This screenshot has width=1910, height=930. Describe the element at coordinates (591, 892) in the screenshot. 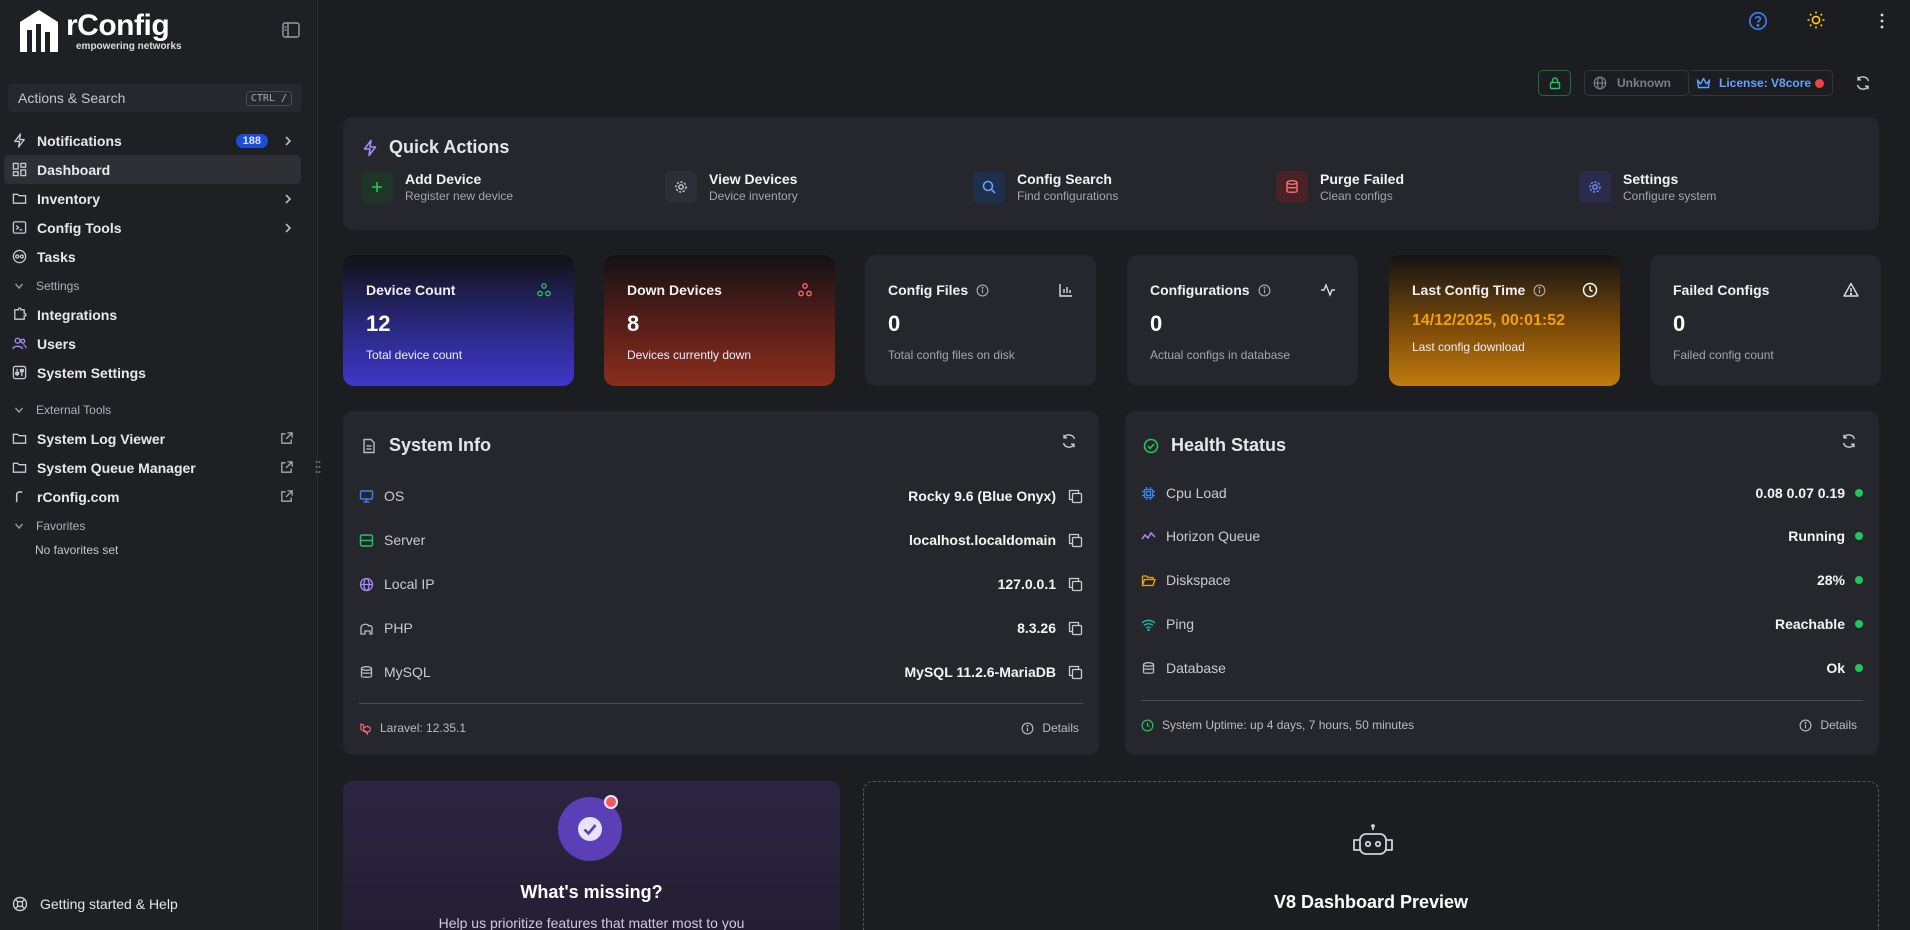

I see `whats-missing-title: What's missing?` at that location.